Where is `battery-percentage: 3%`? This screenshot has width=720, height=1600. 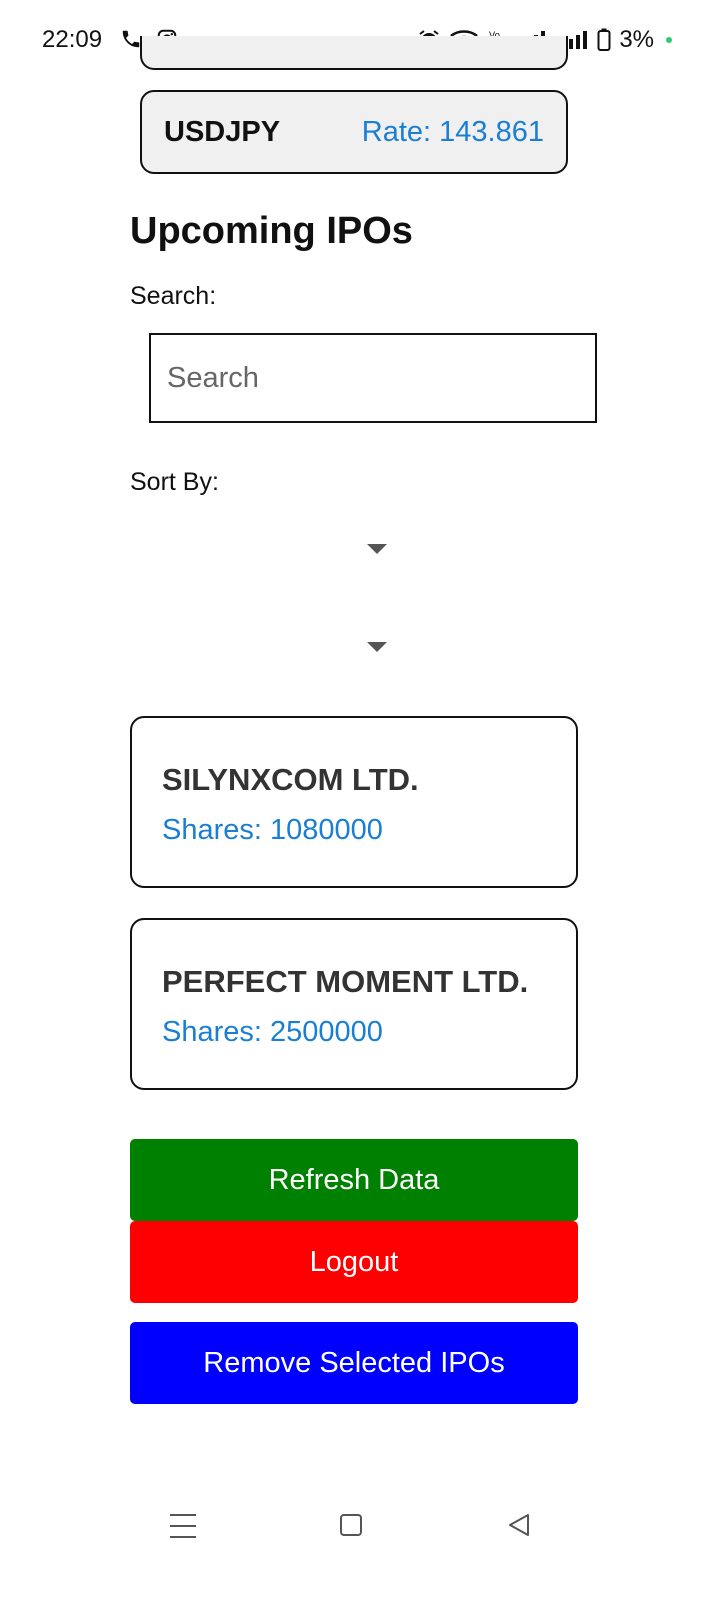
battery-percentage: 3% is located at coordinates (636, 39).